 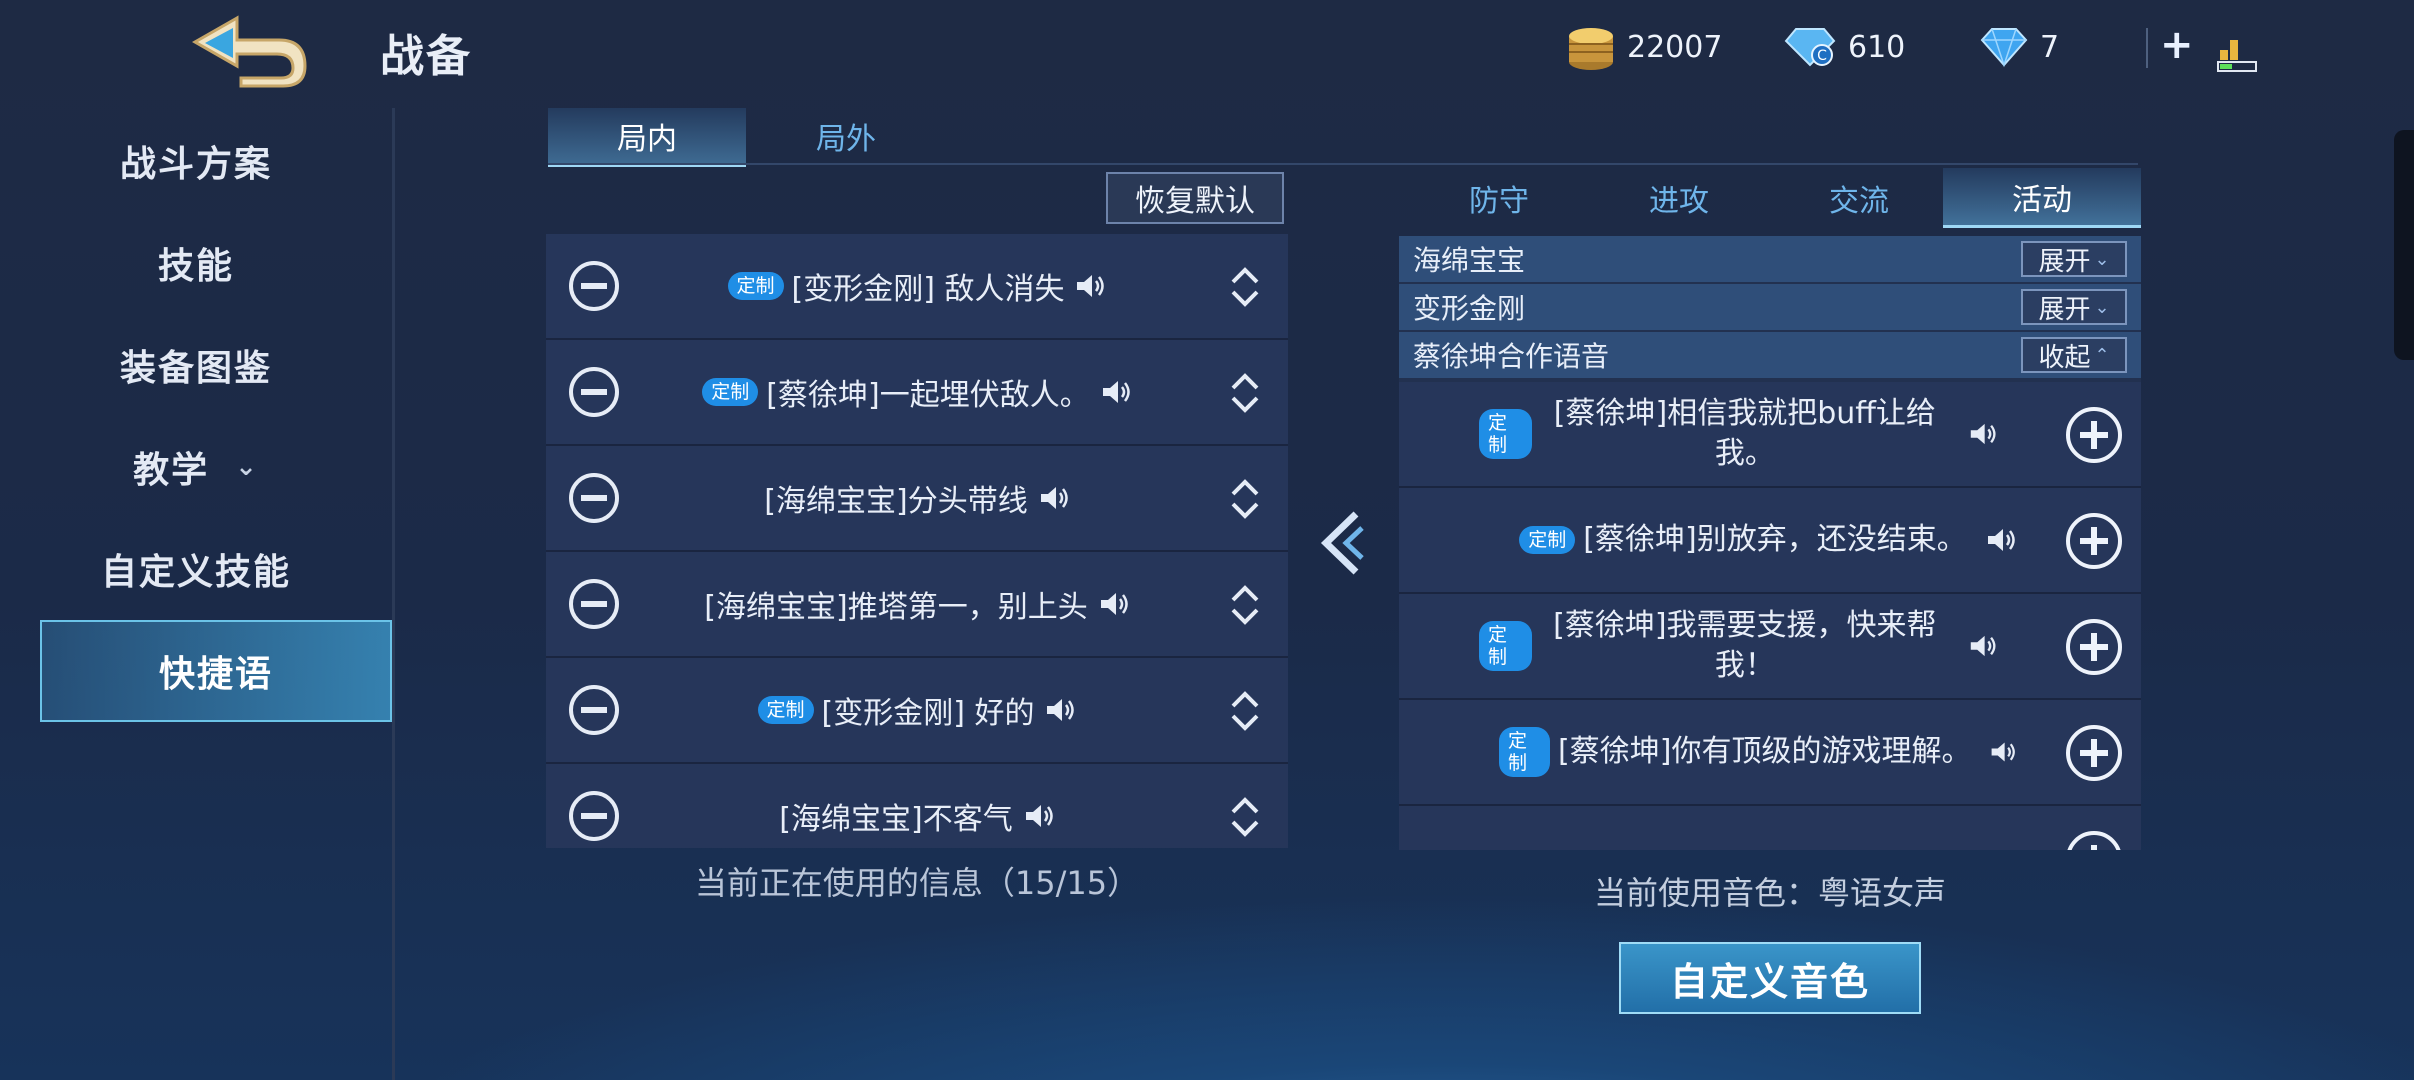 I want to click on tab-attack: 进攻, so click(x=1679, y=198).